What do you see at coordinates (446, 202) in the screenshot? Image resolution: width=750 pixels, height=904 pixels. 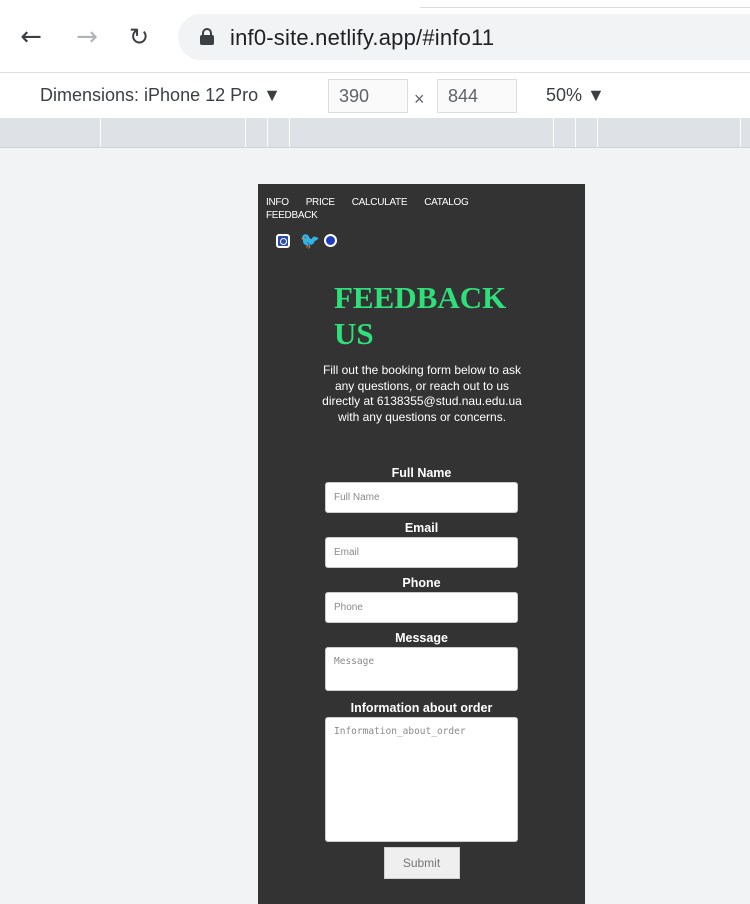 I see `nav-link-catalog: CATALOG` at bounding box center [446, 202].